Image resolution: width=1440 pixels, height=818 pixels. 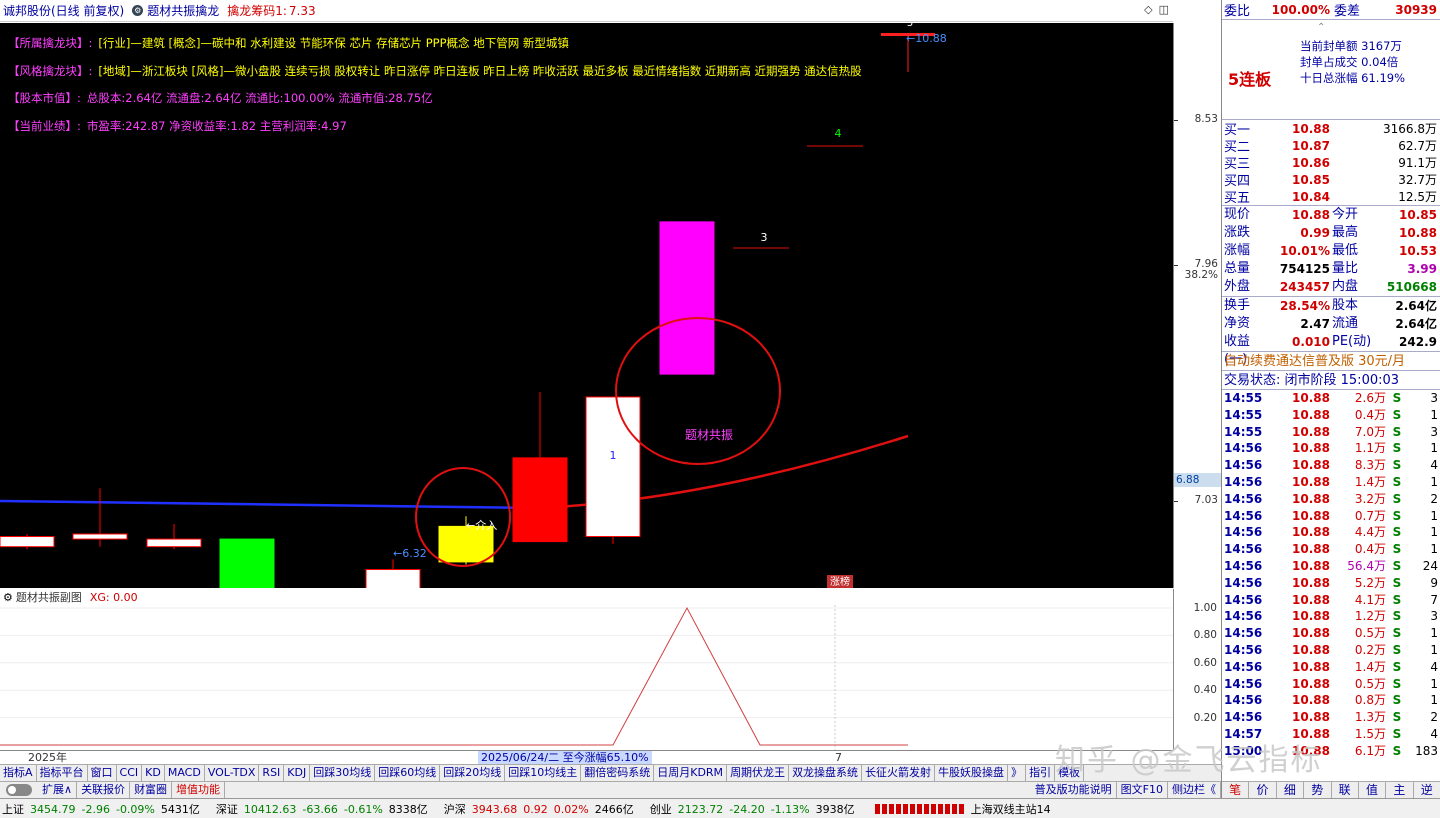 I want to click on tick-row: 14:56 10.88 0.4万 S 1, so click(x=1331, y=549).